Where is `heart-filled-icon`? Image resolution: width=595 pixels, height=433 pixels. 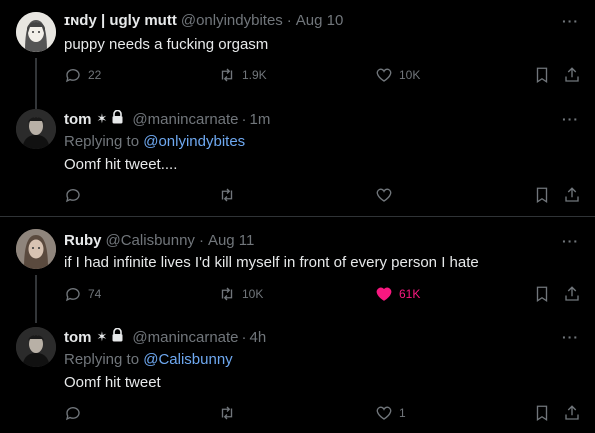 heart-filled-icon is located at coordinates (384, 294).